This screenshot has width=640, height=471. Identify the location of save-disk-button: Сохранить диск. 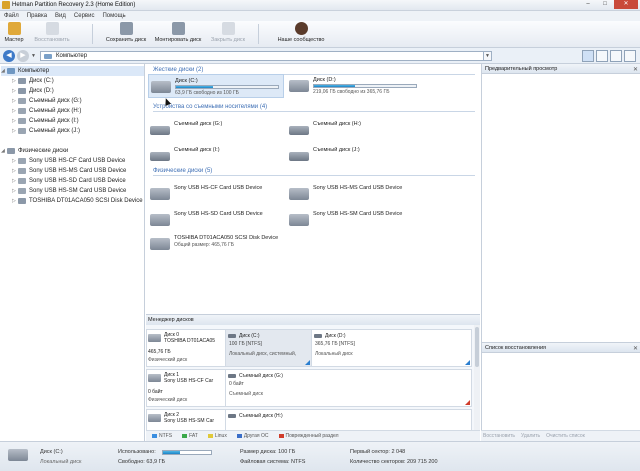
(126, 34).